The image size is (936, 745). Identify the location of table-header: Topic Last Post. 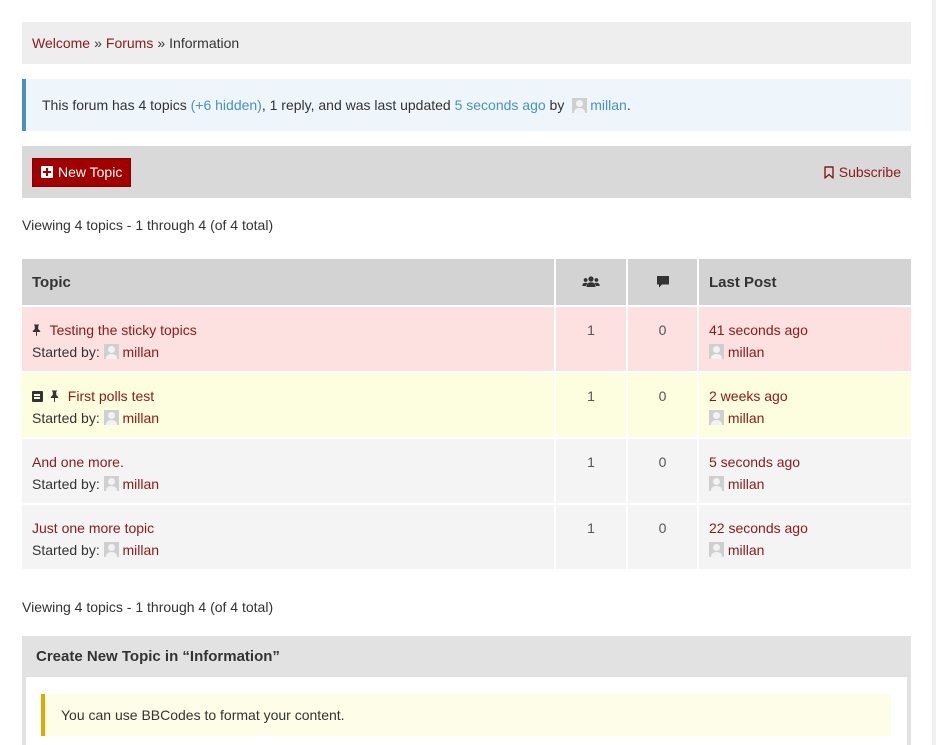
(466, 283).